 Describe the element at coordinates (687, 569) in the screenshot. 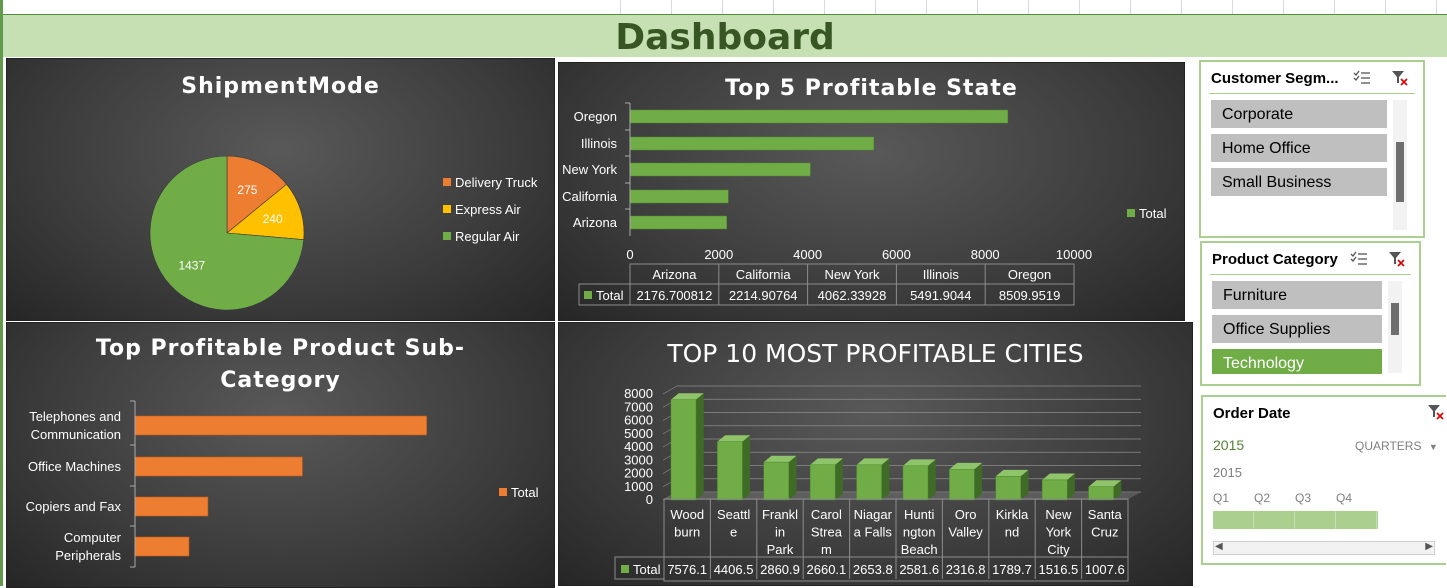

I see `data-table-value: 7576.1` at that location.